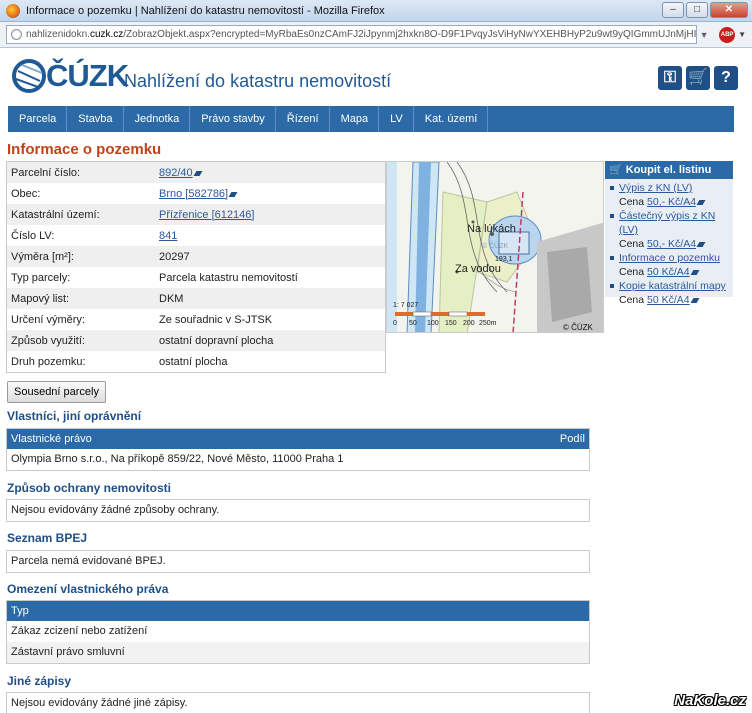  I want to click on row-label: Výměra [m²]:, so click(42, 256).